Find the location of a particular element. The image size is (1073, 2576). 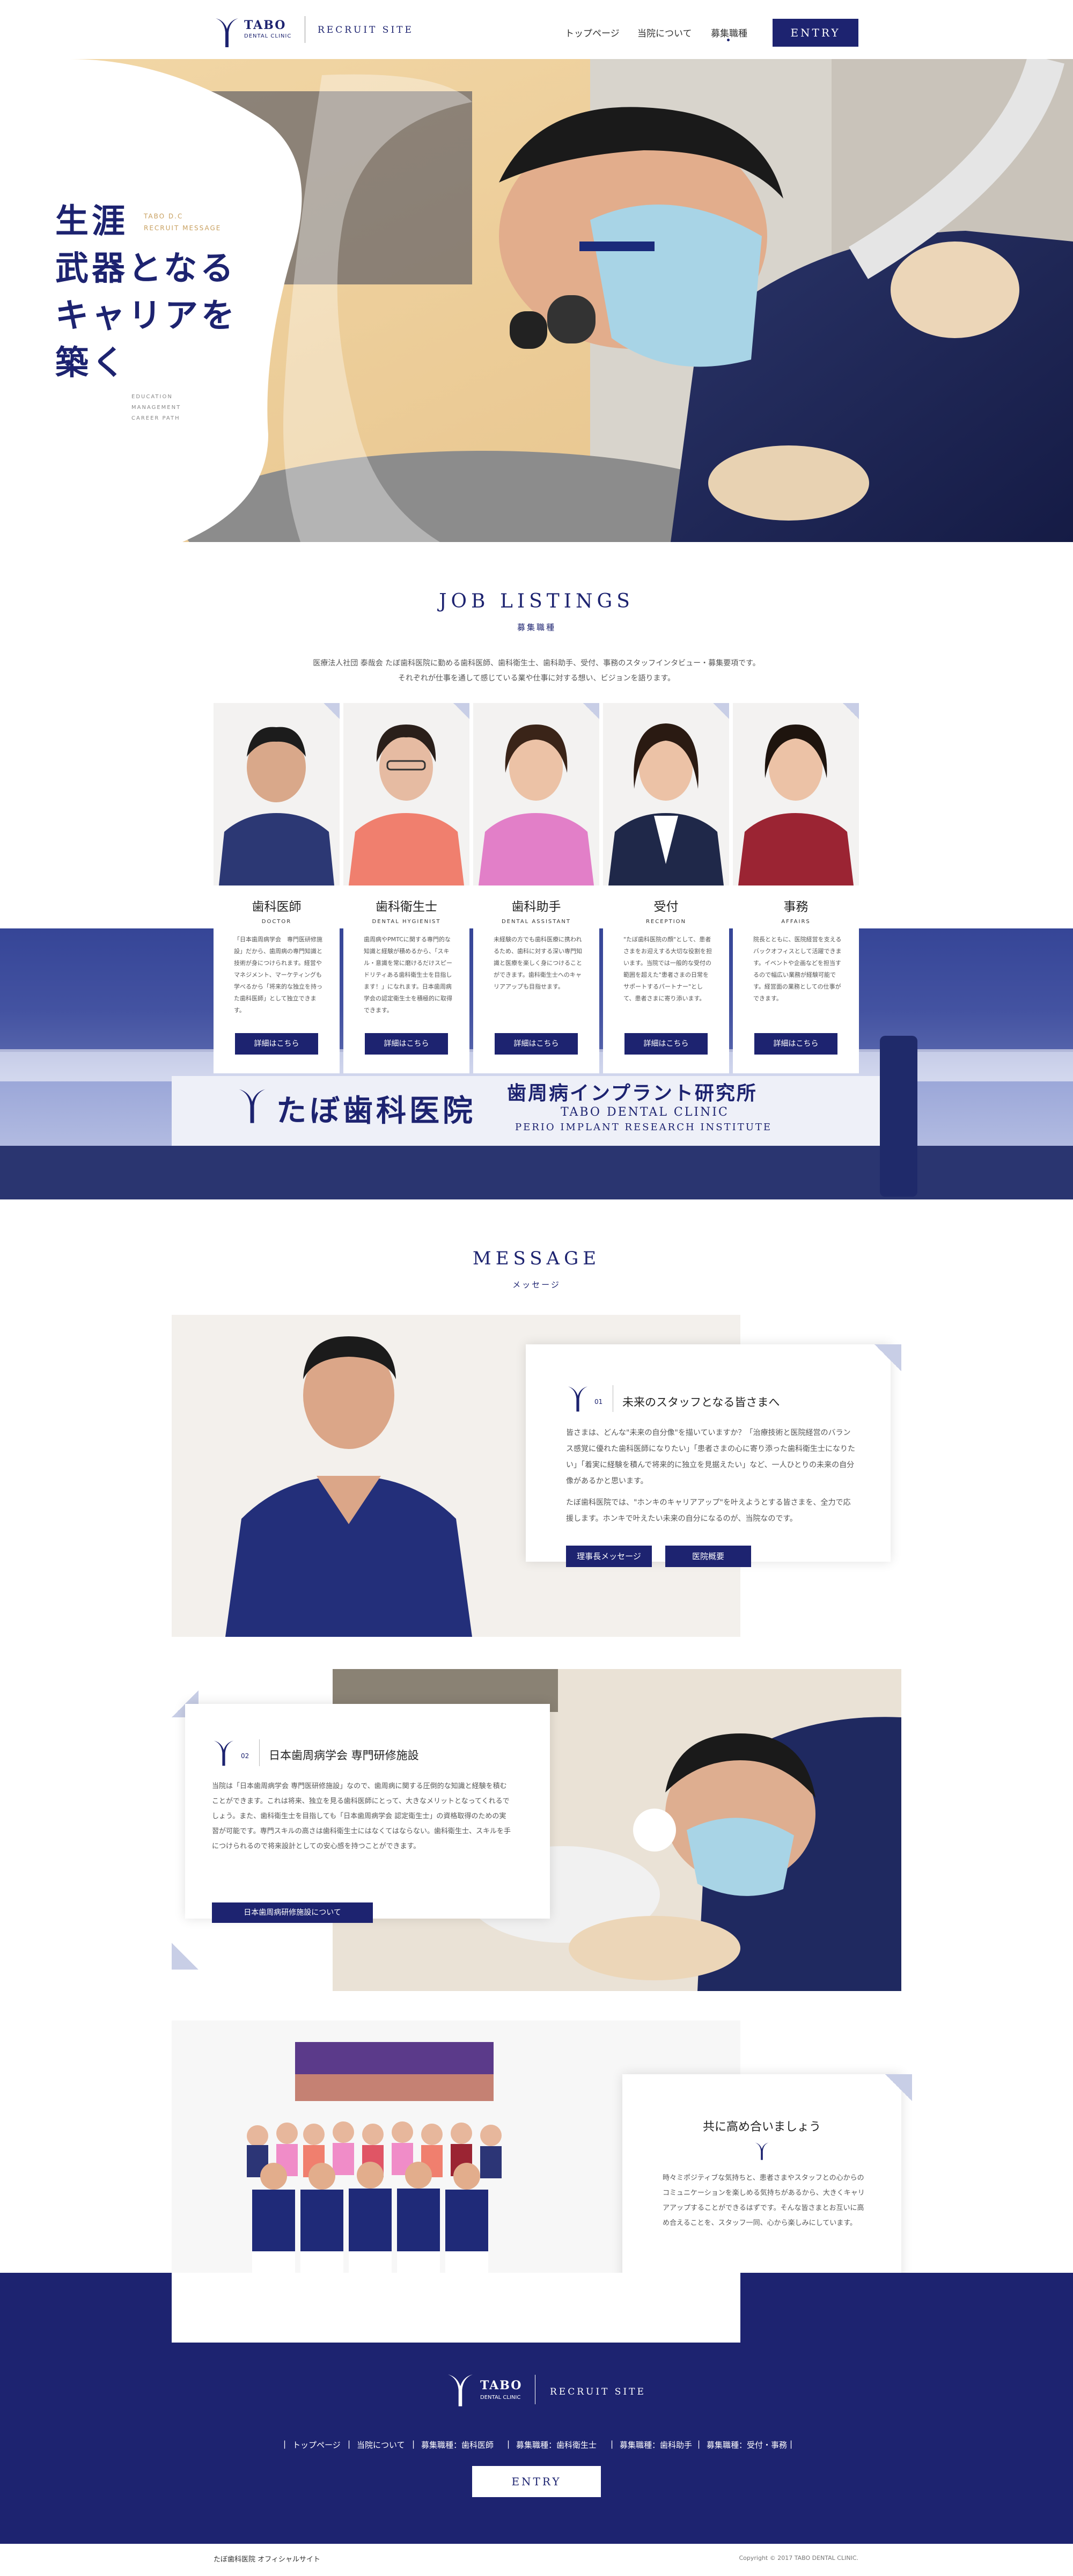

block-2-heading: 日本歯周病学会 専門研修施設 is located at coordinates (344, 1755).